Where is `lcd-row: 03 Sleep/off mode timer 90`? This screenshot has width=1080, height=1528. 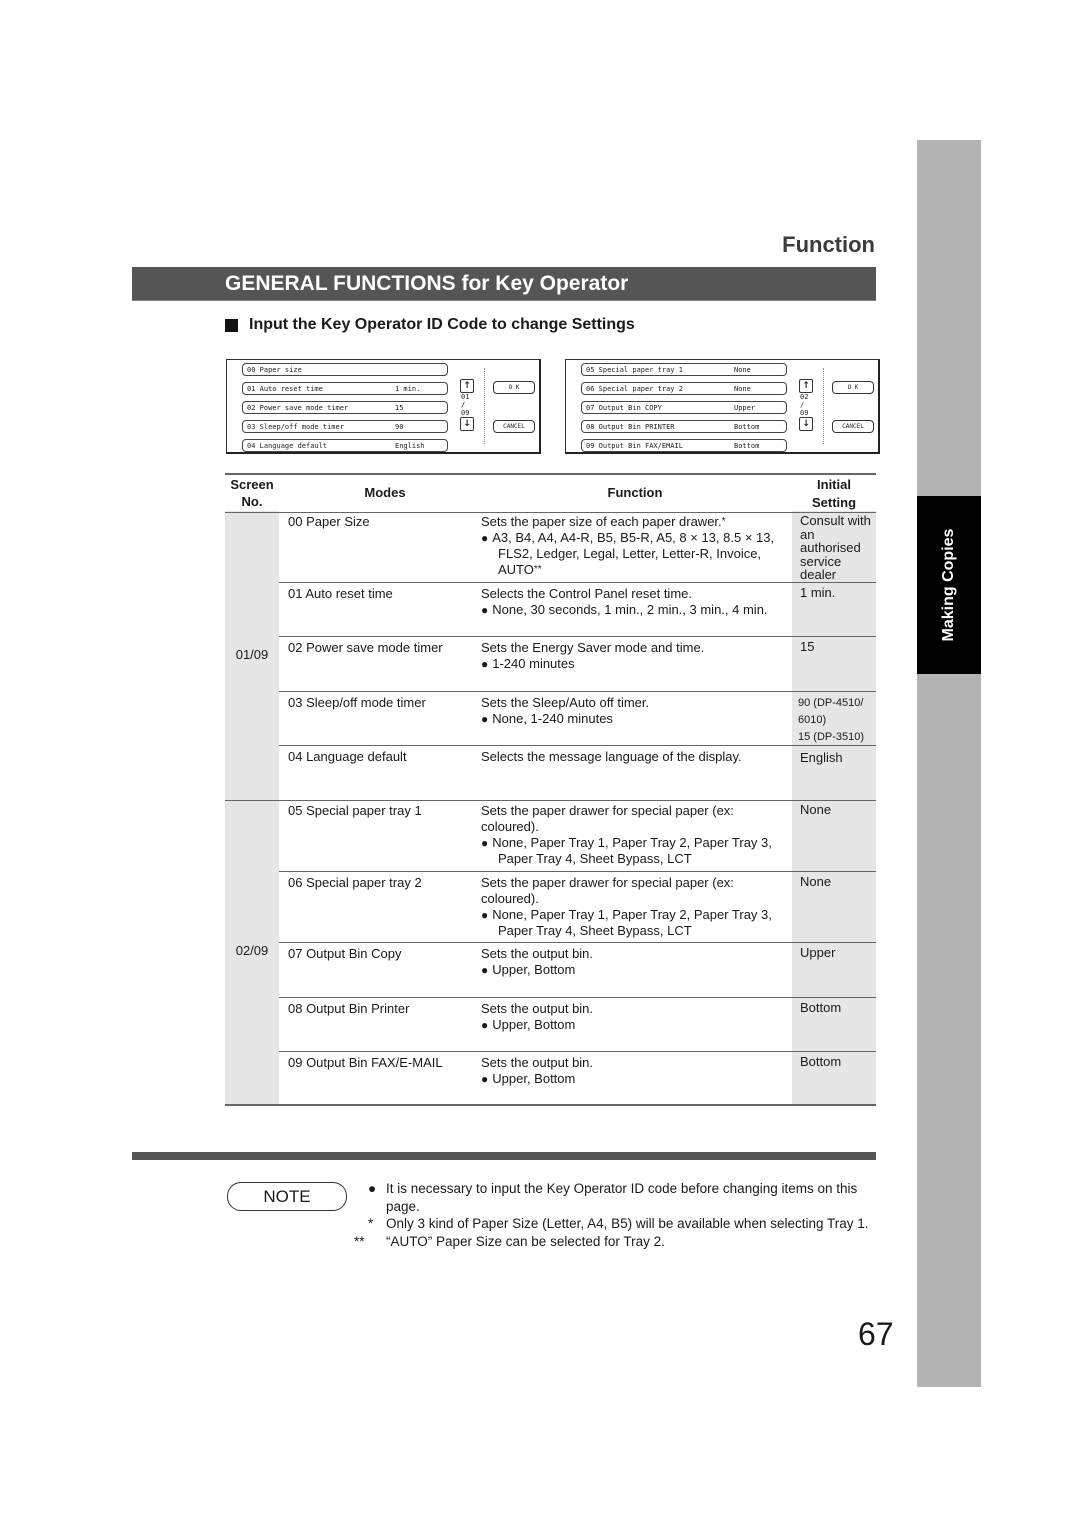 lcd-row: 03 Sleep/off mode timer 90 is located at coordinates (345, 426).